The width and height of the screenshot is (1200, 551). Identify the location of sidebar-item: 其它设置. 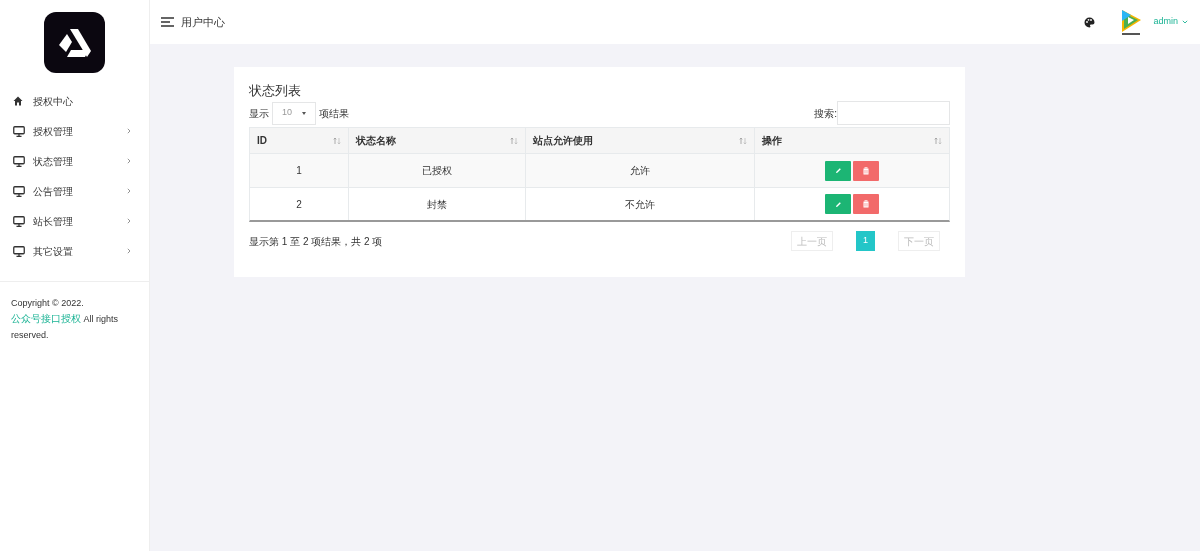
(74, 251).